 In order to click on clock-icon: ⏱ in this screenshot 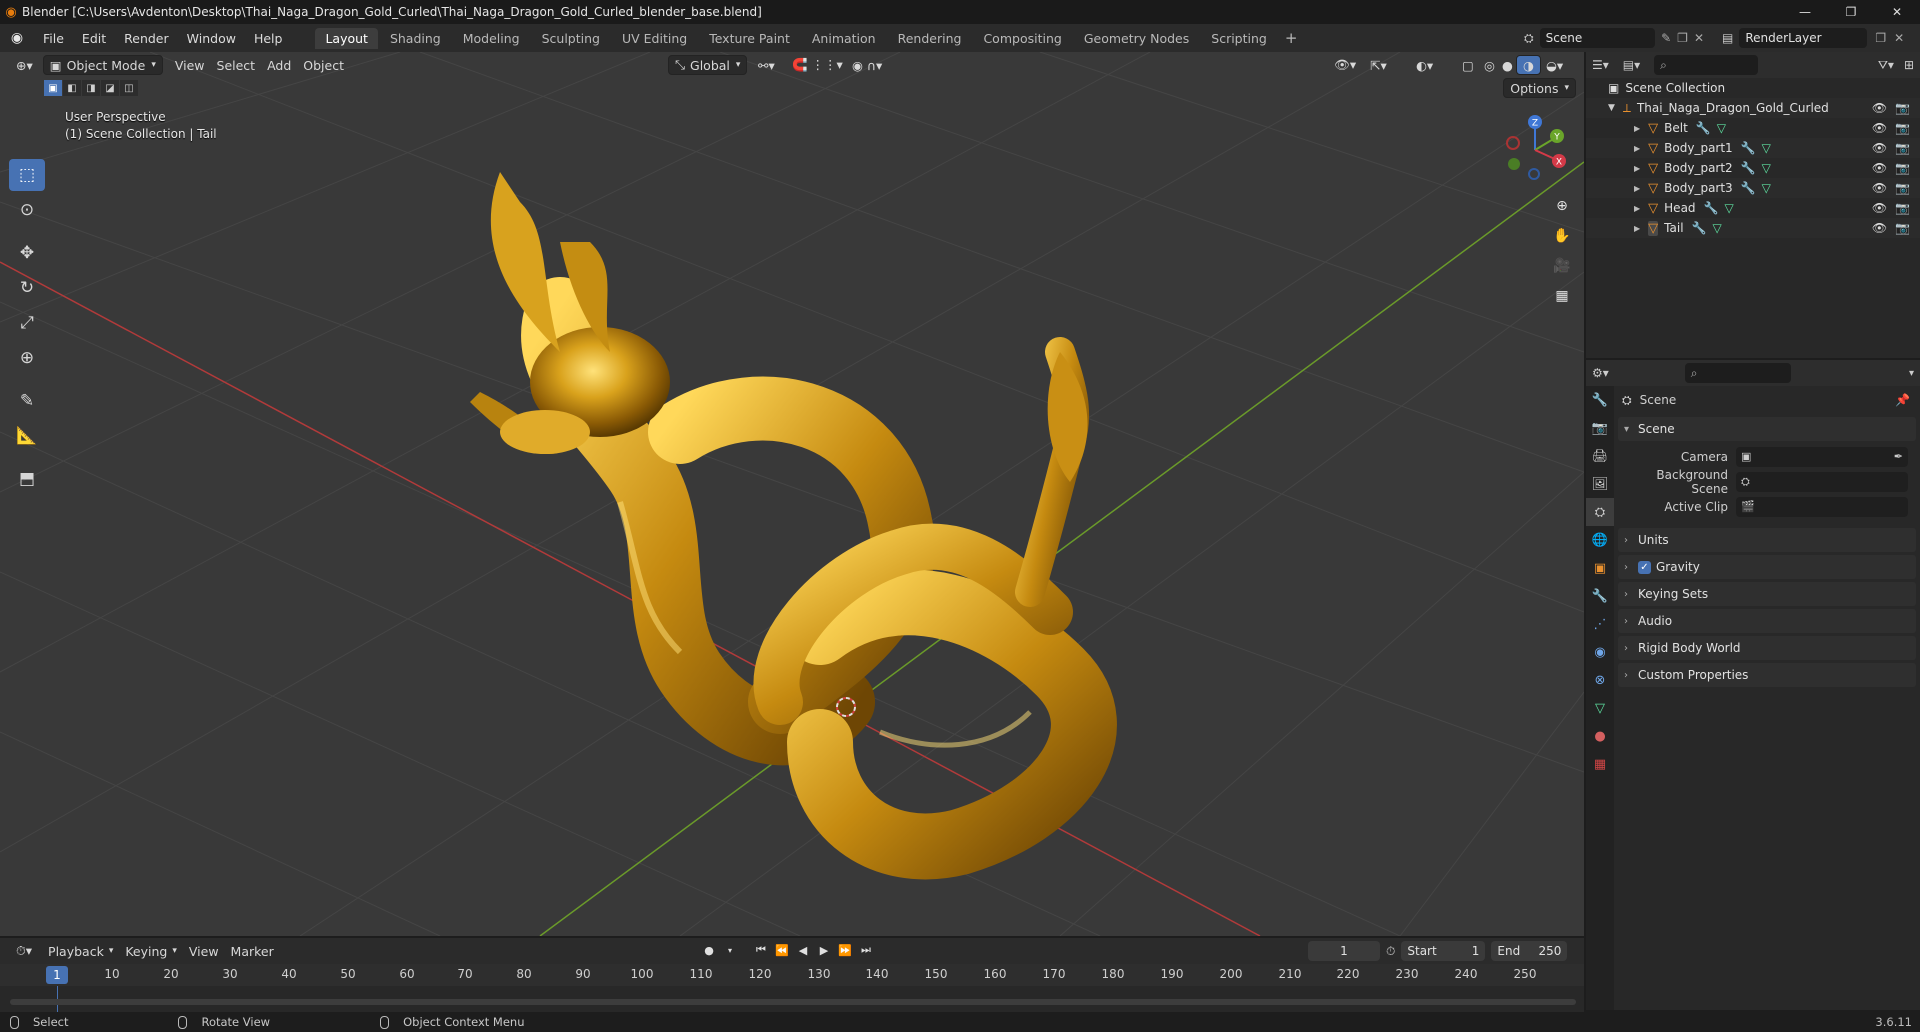, I will do `click(1390, 951)`.